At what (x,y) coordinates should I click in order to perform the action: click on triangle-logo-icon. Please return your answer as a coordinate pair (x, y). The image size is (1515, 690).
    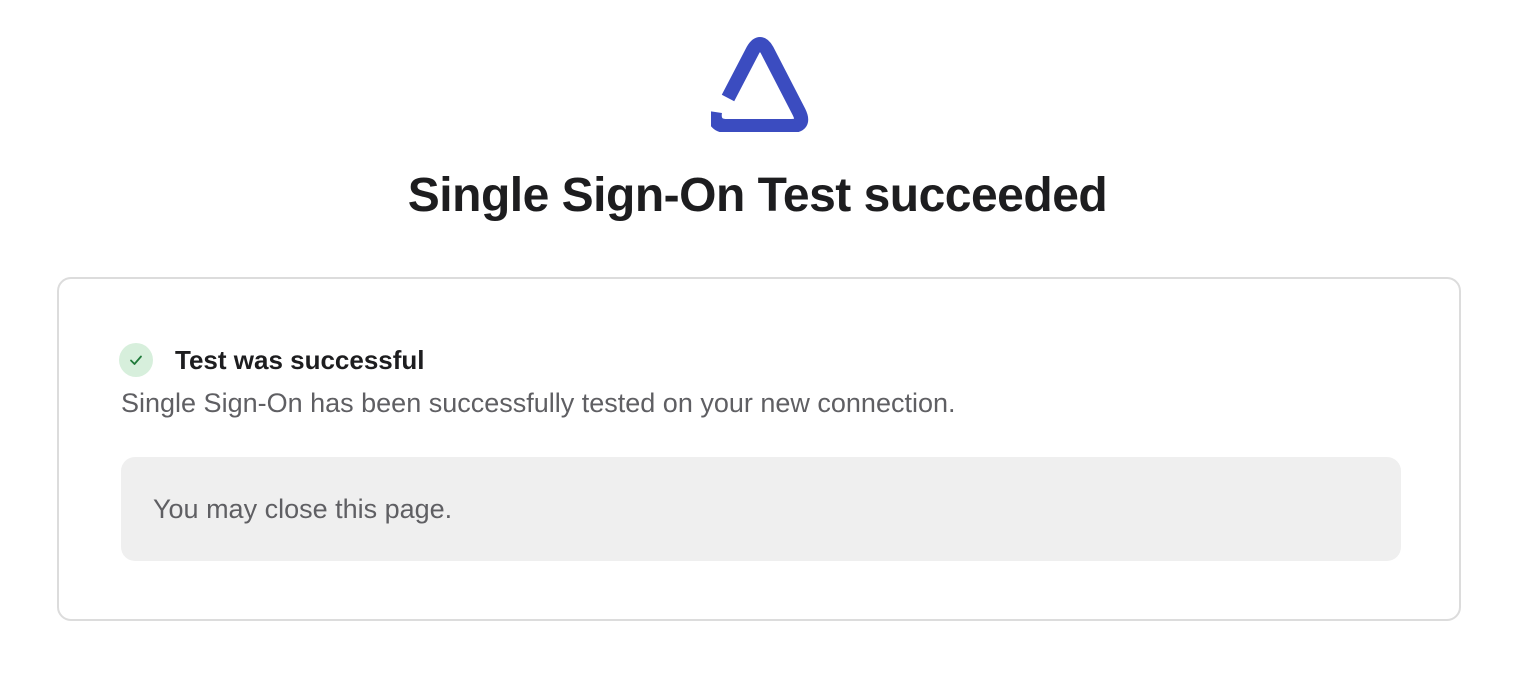
    Looking at the image, I should click on (758, 84).